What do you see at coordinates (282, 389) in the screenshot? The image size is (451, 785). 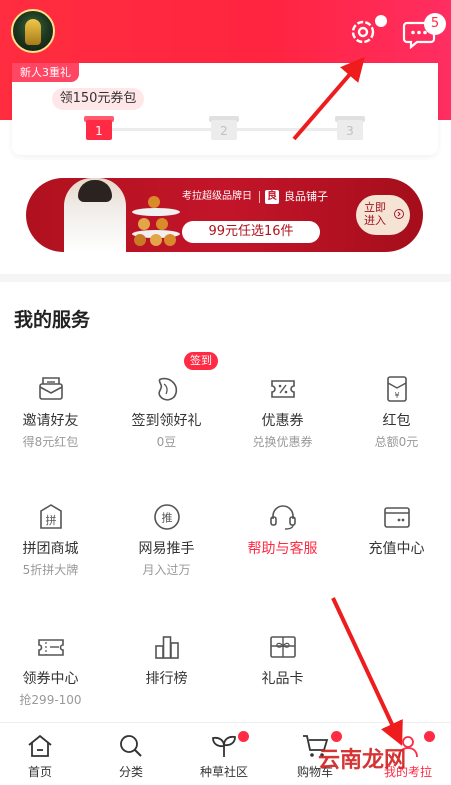 I see `coupon-icon` at bounding box center [282, 389].